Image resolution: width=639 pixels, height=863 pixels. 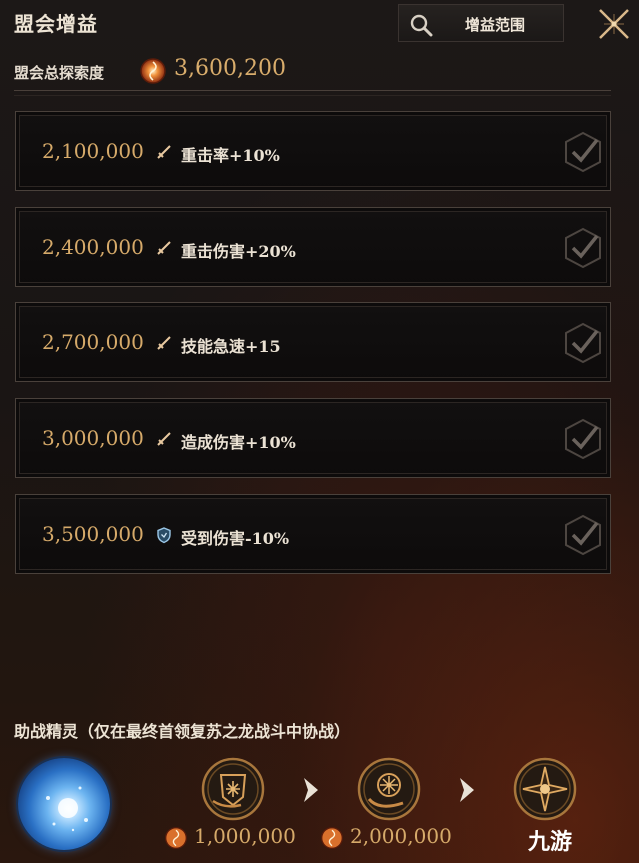 What do you see at coordinates (233, 789) in the screenshot?
I see `spirit-stage-1-icon` at bounding box center [233, 789].